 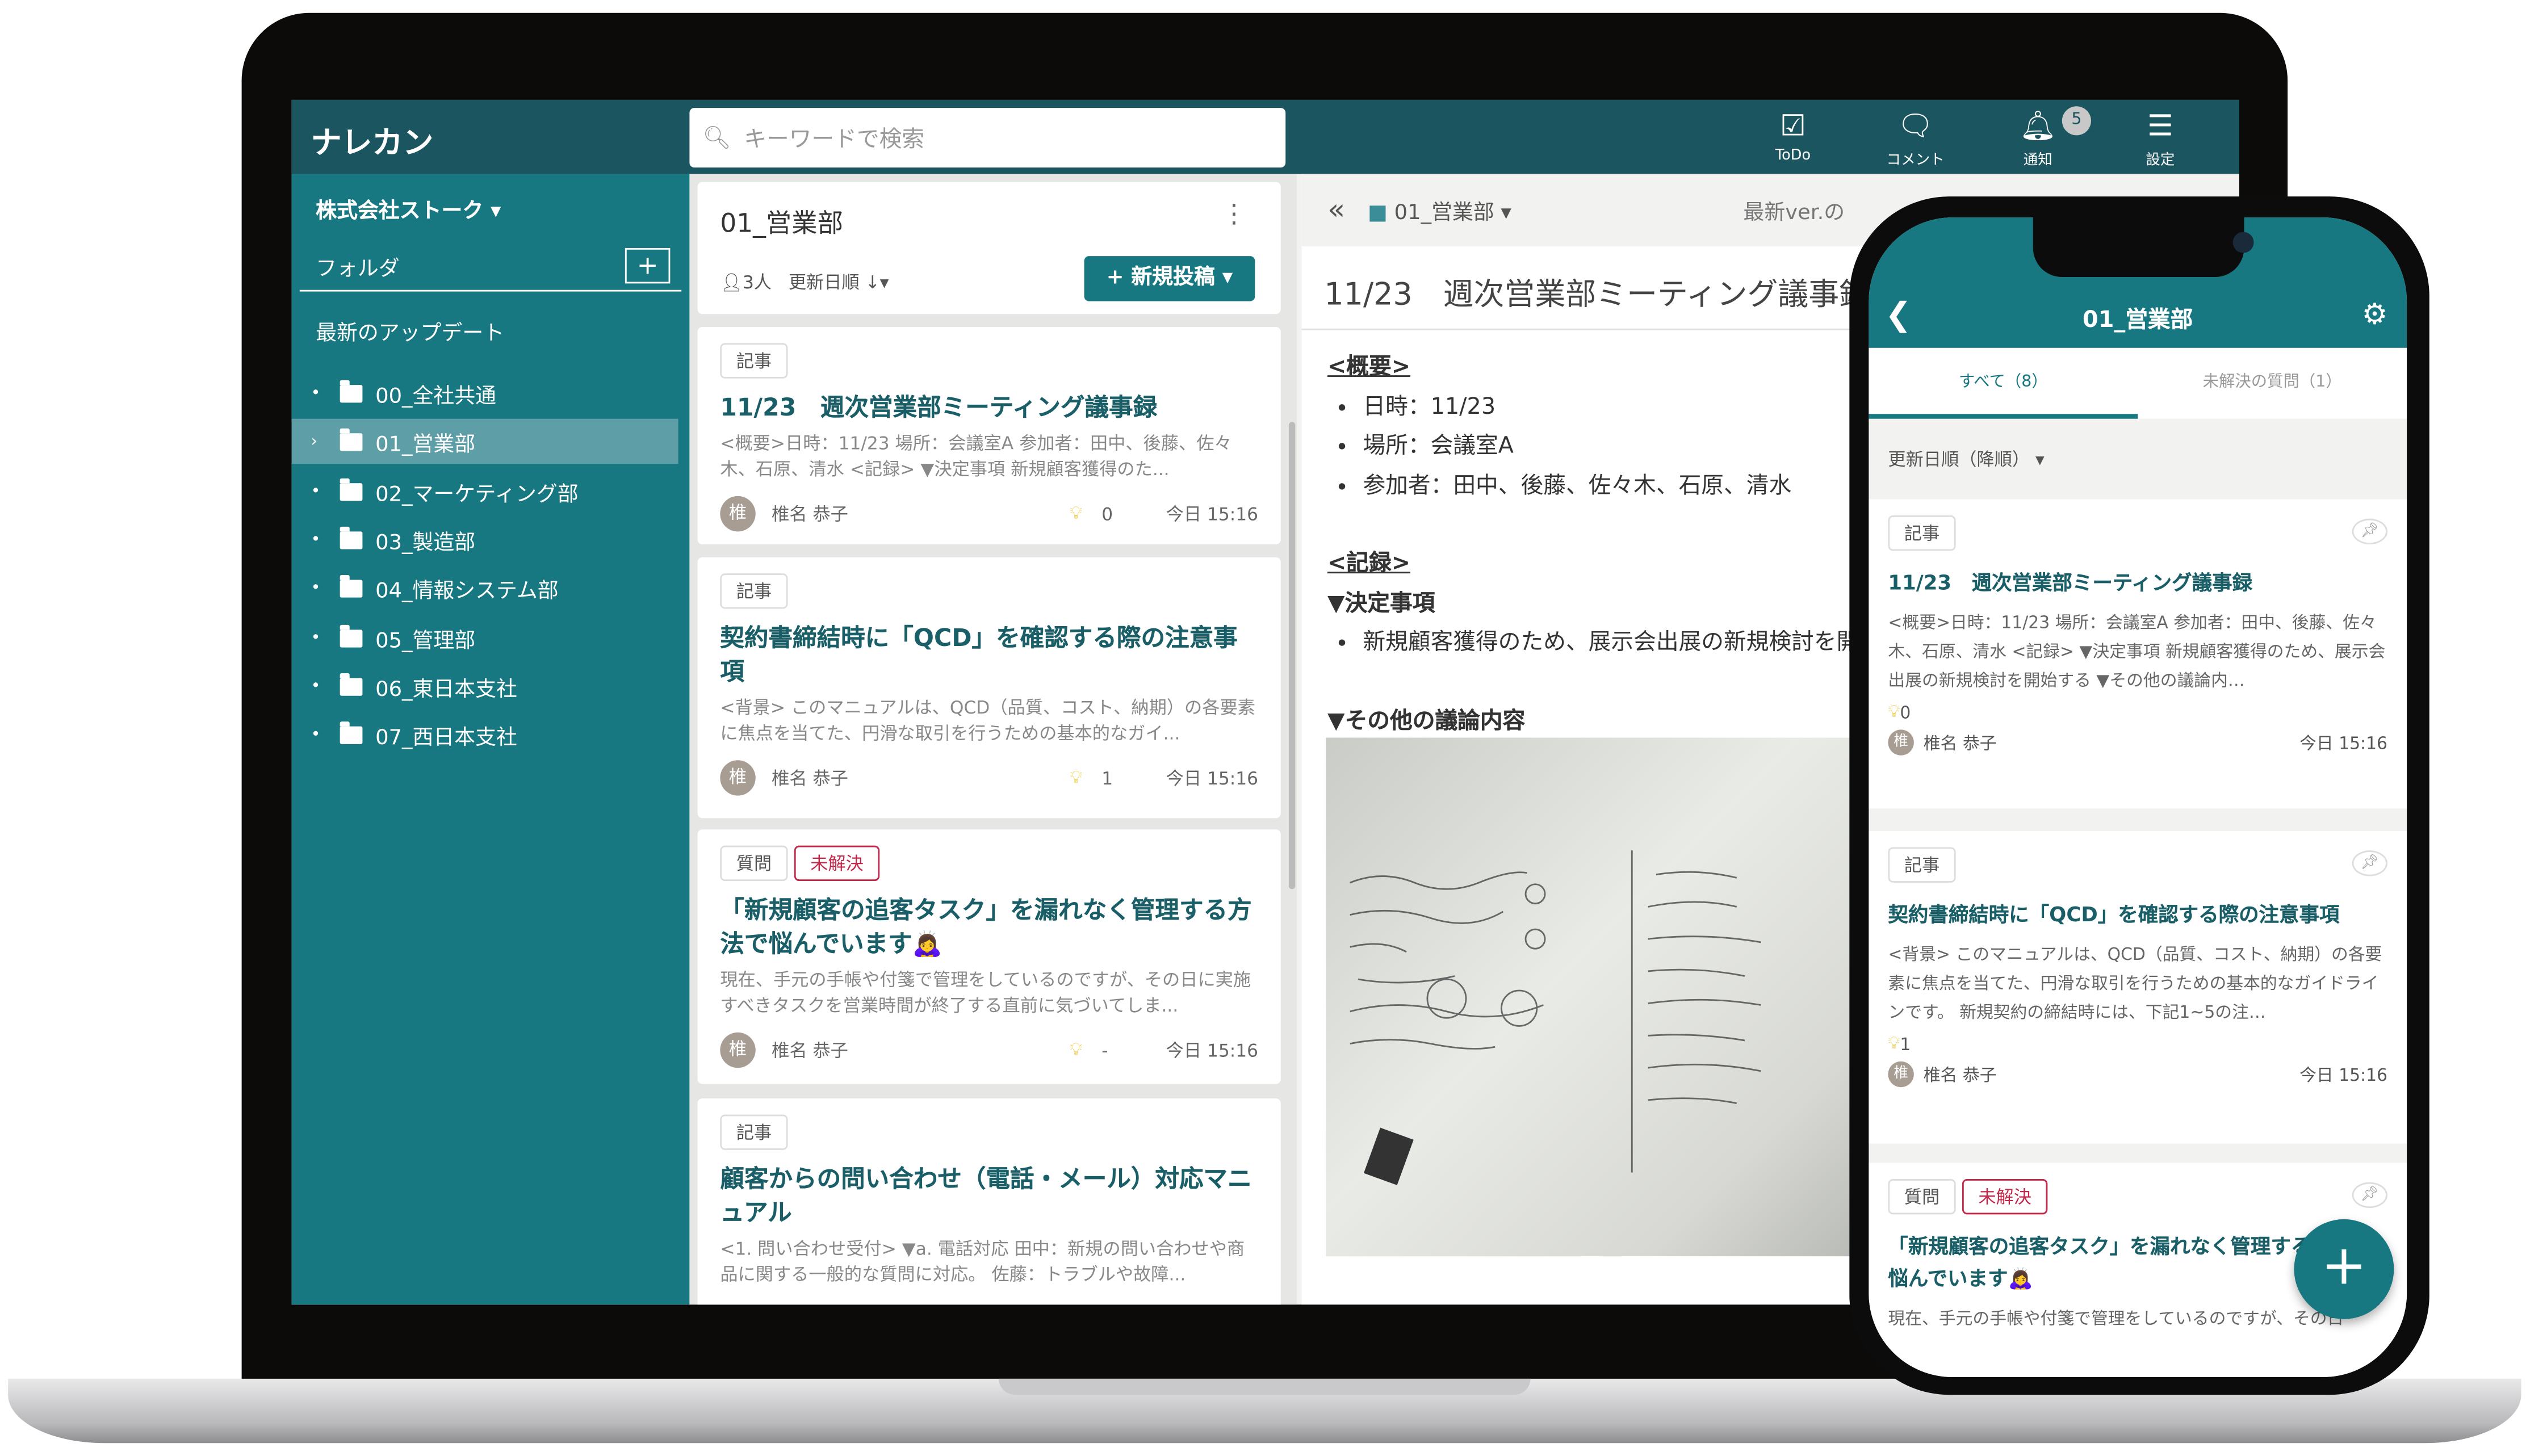 What do you see at coordinates (1369, 367) in the screenshot?
I see `section-heading: <概要>` at bounding box center [1369, 367].